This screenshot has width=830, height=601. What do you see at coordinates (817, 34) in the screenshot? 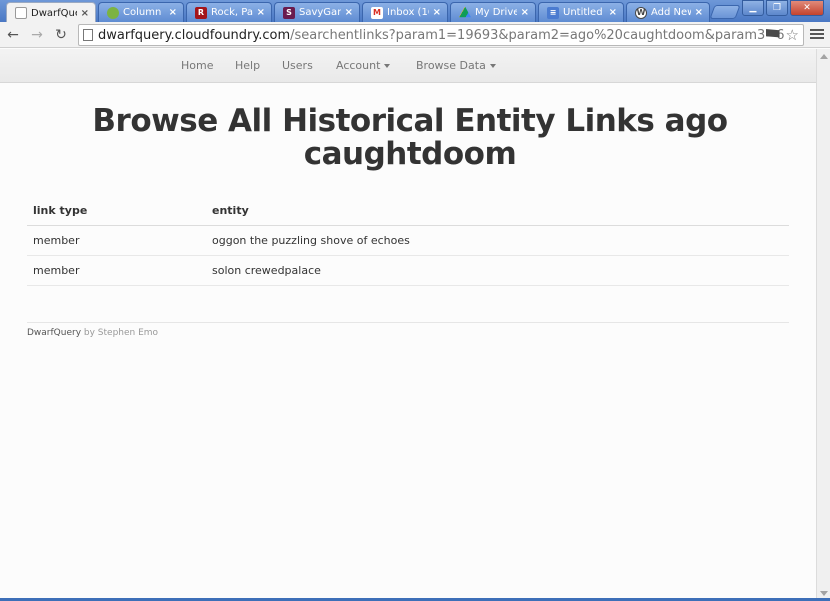
I see `menu-icon` at bounding box center [817, 34].